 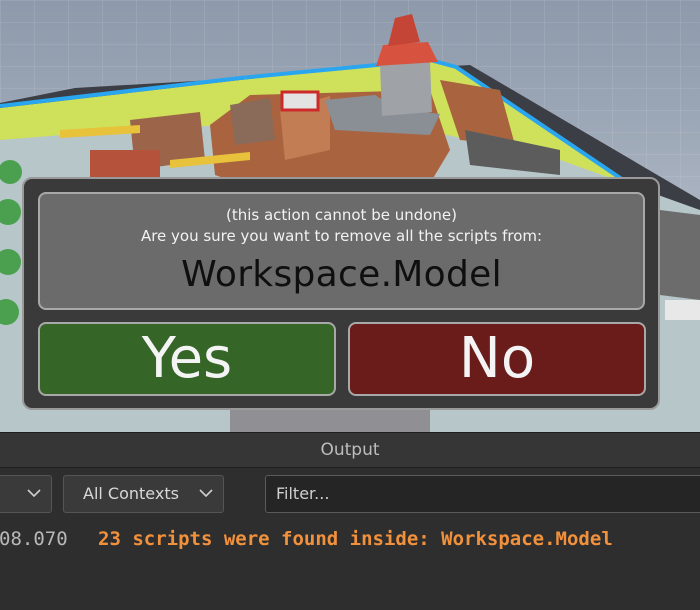 I want to click on warning-text: (this action cannot be undone), so click(x=341, y=215).